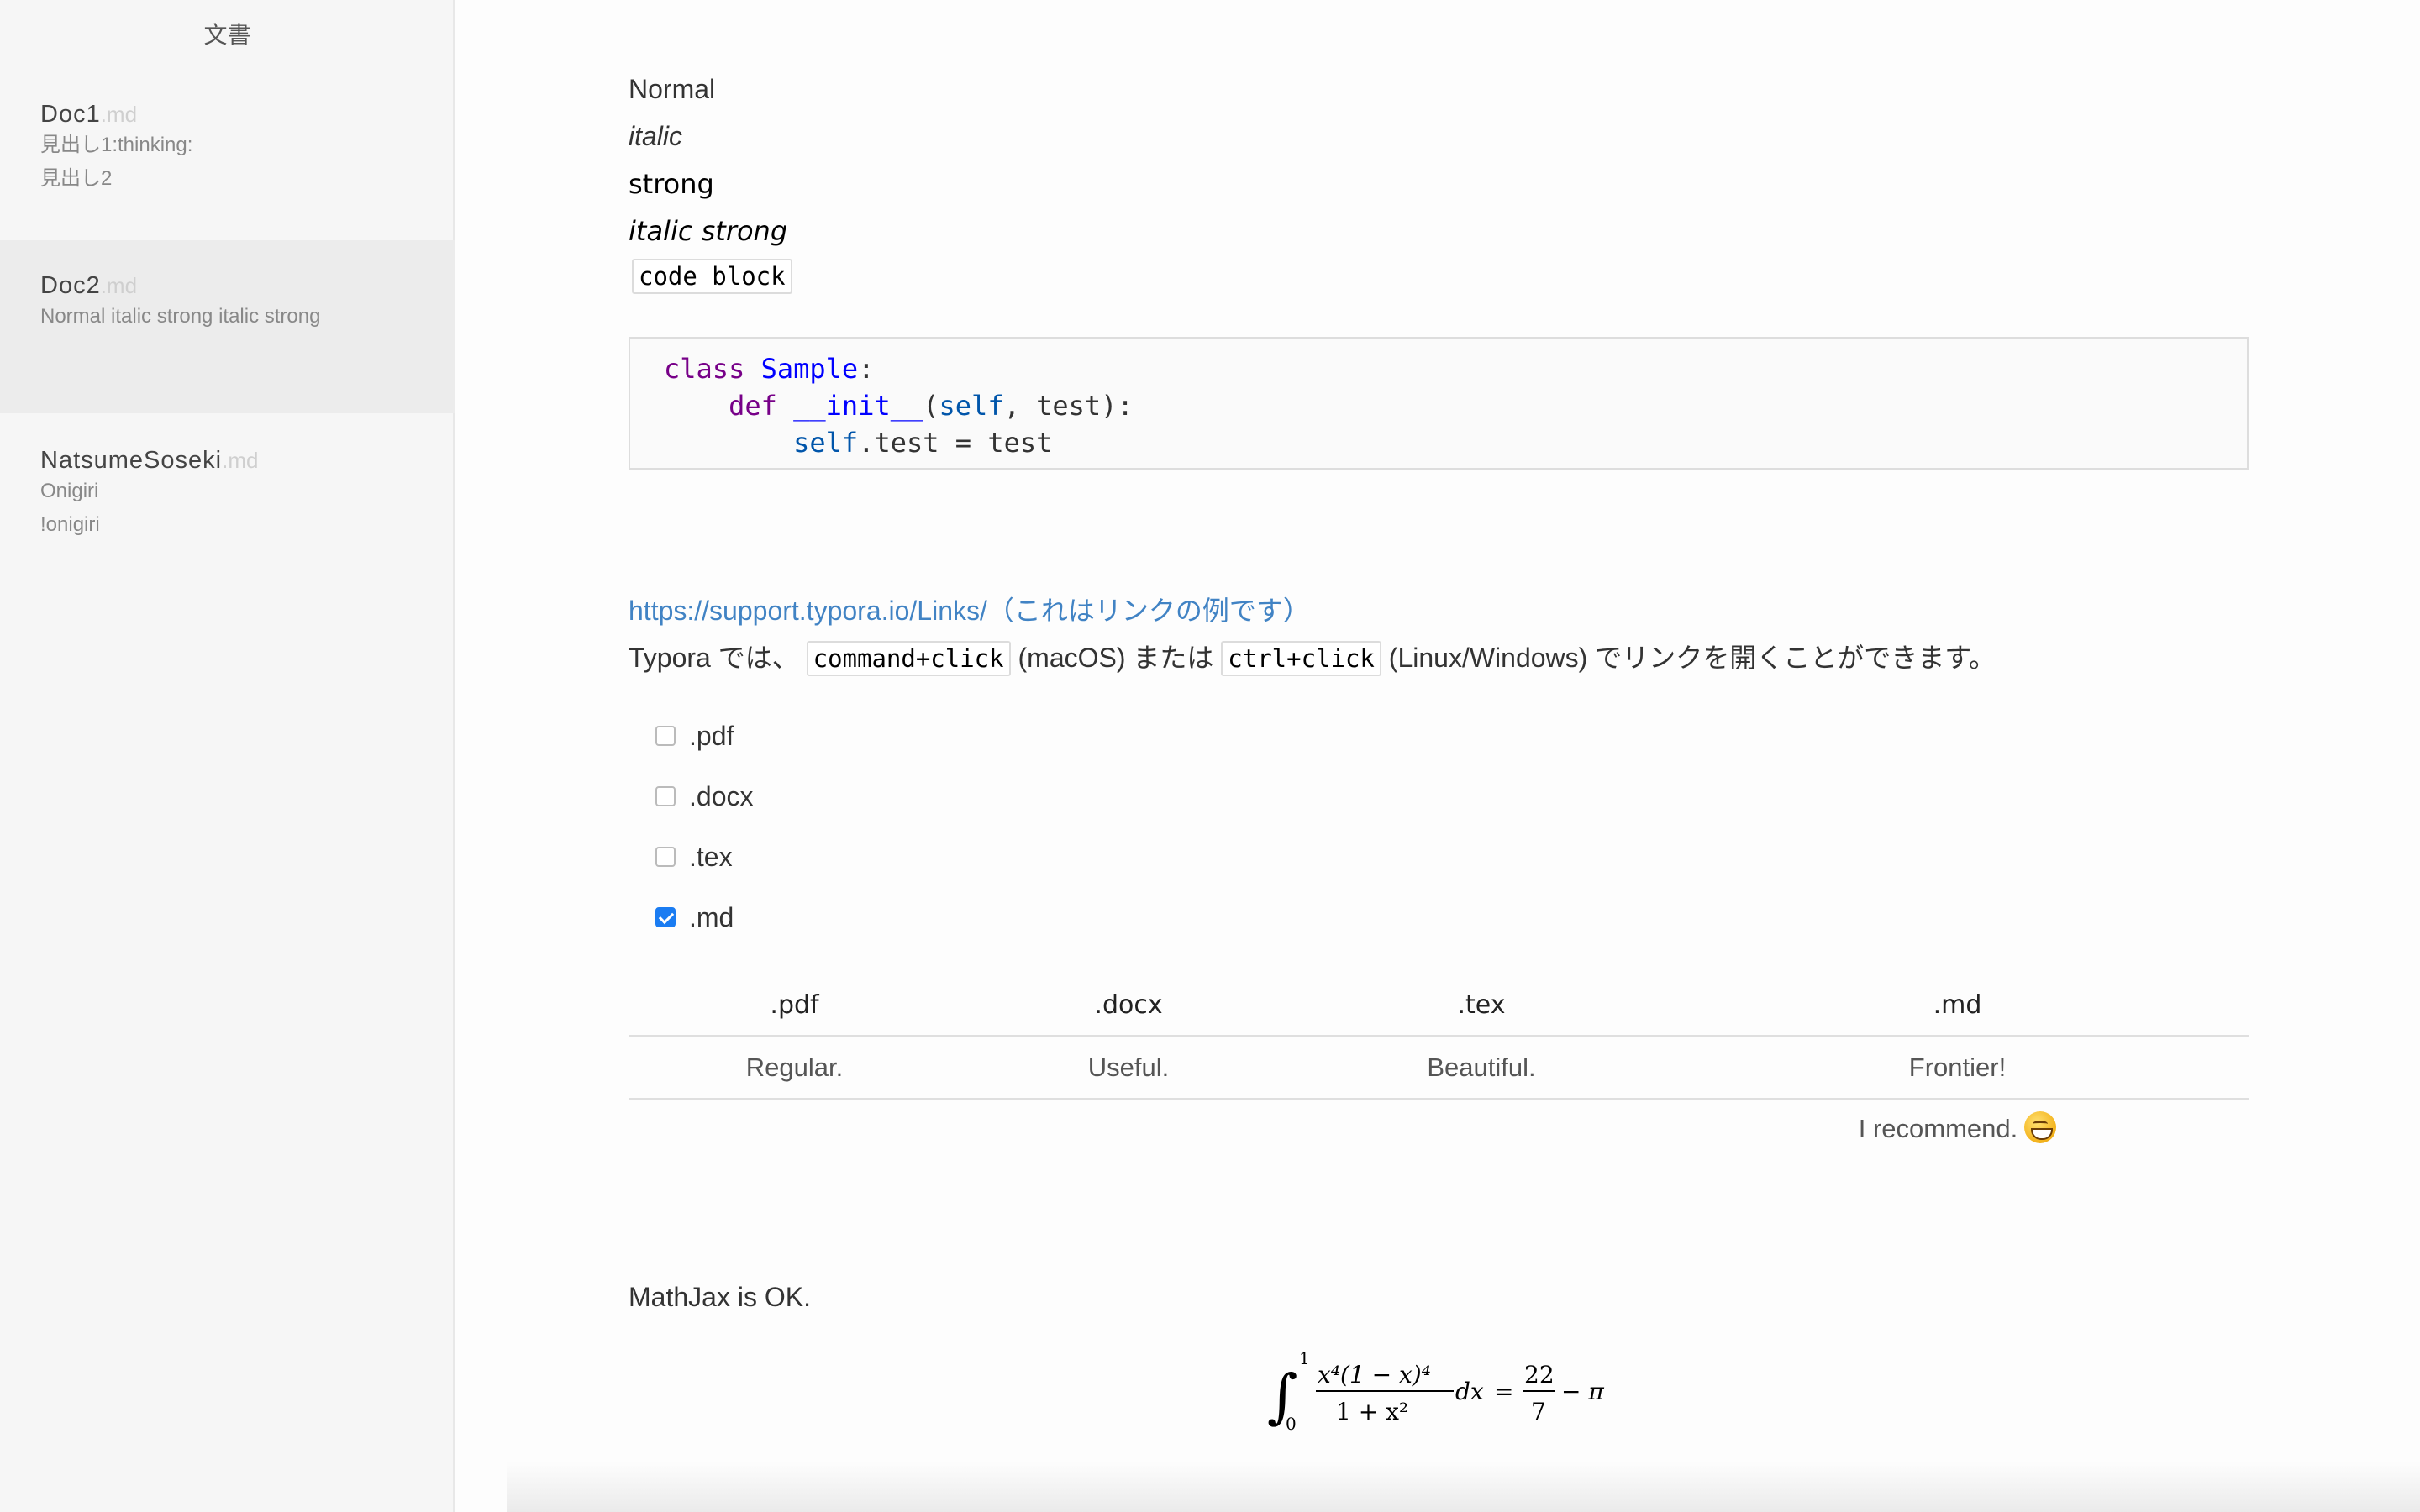  What do you see at coordinates (1128, 1068) in the screenshot?
I see `table-cell: Useful.` at bounding box center [1128, 1068].